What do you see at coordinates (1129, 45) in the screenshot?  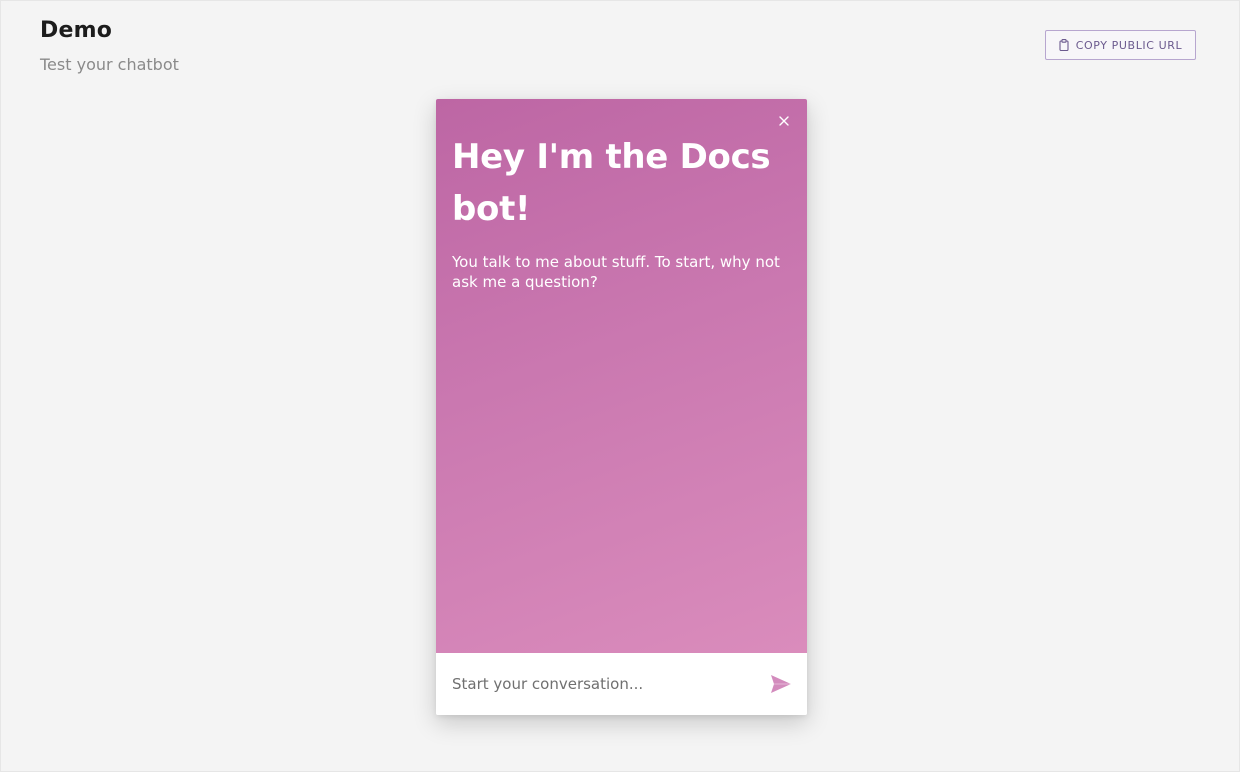 I see `copy-public-url-label: COPY PUBLIC URL` at bounding box center [1129, 45].